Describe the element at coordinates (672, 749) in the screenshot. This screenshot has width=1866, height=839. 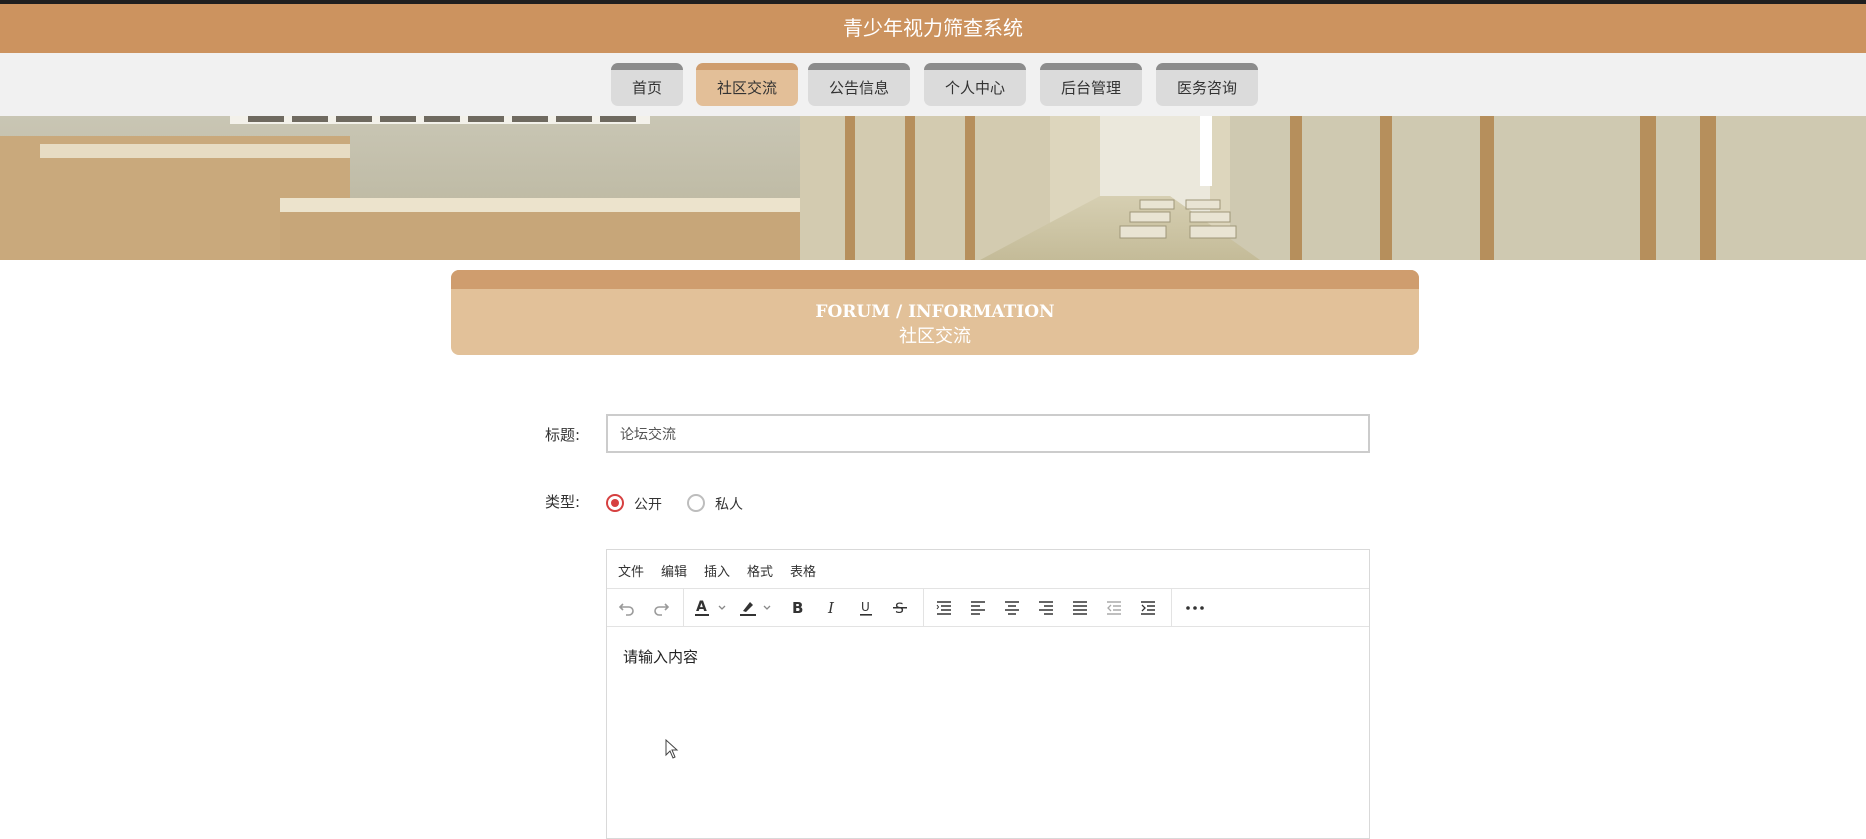
I see `mouse-cursor-icon` at that location.